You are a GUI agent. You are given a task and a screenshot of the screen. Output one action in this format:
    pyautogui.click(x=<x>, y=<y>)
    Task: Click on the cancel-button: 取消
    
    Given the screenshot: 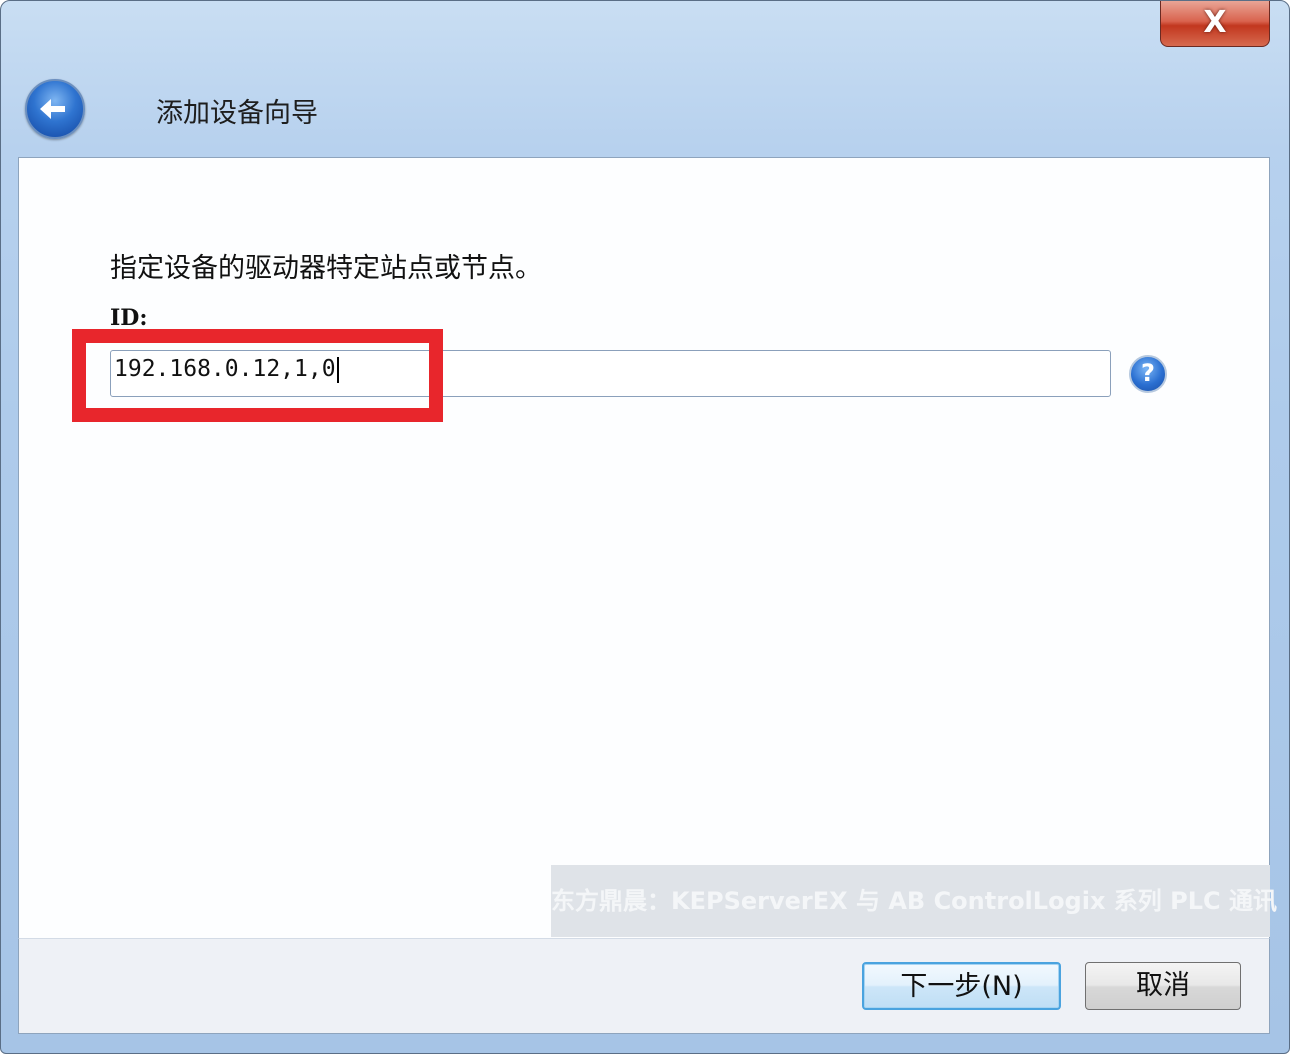 What is the action you would take?
    pyautogui.click(x=1163, y=986)
    